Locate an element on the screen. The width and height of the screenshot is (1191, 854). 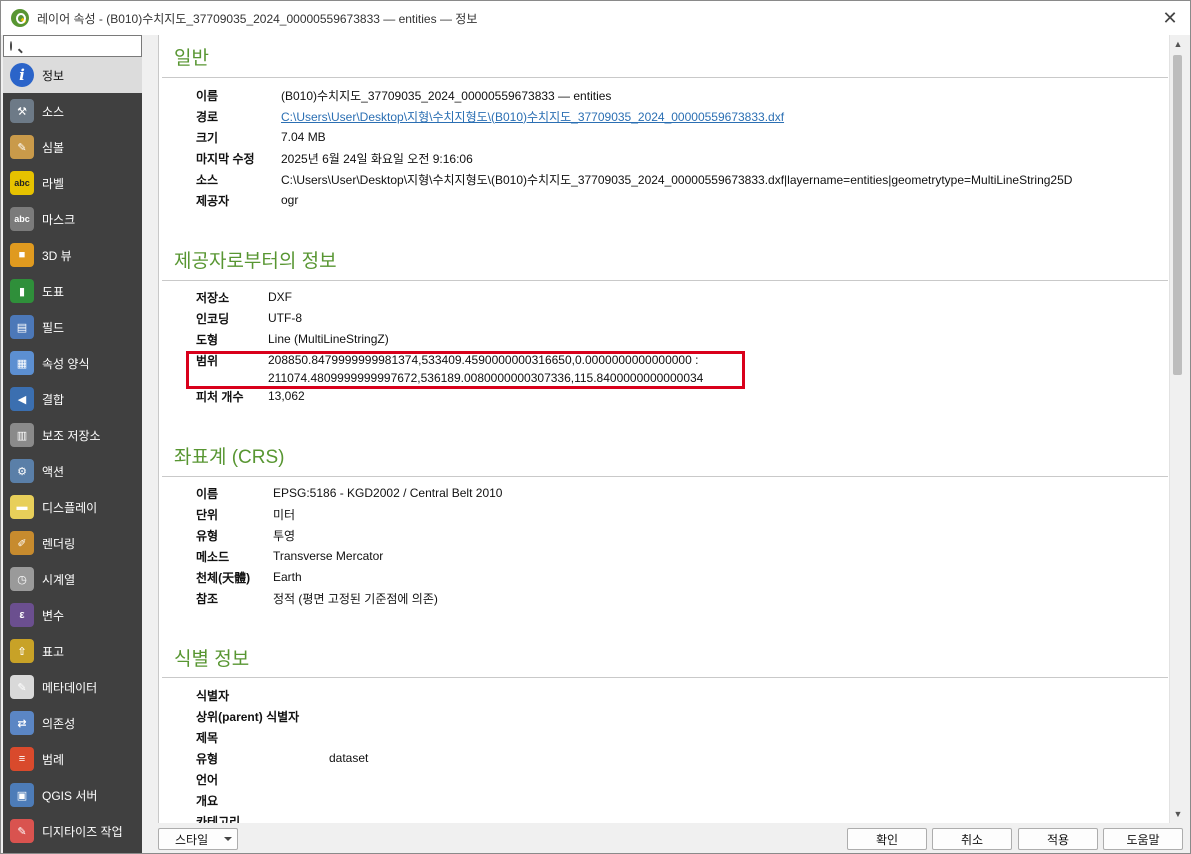
ok-button: 확인 is located at coordinates (887, 839).